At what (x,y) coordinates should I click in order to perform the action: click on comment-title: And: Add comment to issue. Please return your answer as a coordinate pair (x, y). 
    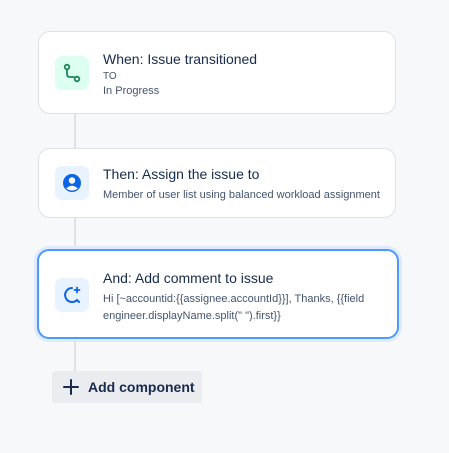
    Looking at the image, I should click on (188, 278).